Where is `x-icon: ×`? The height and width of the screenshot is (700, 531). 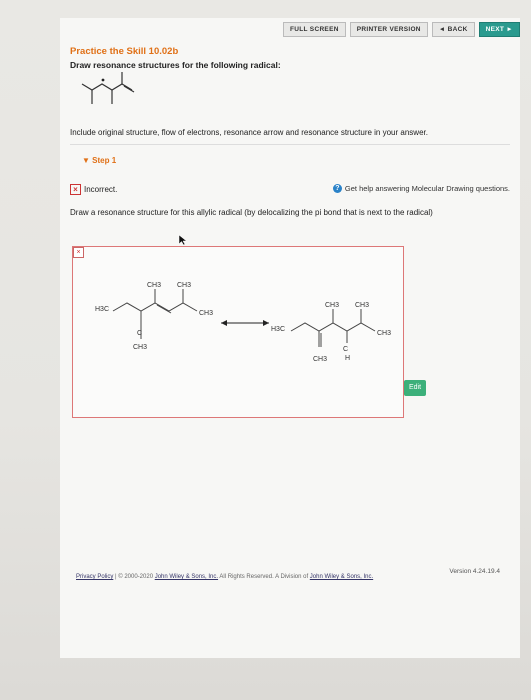 x-icon: × is located at coordinates (75, 189).